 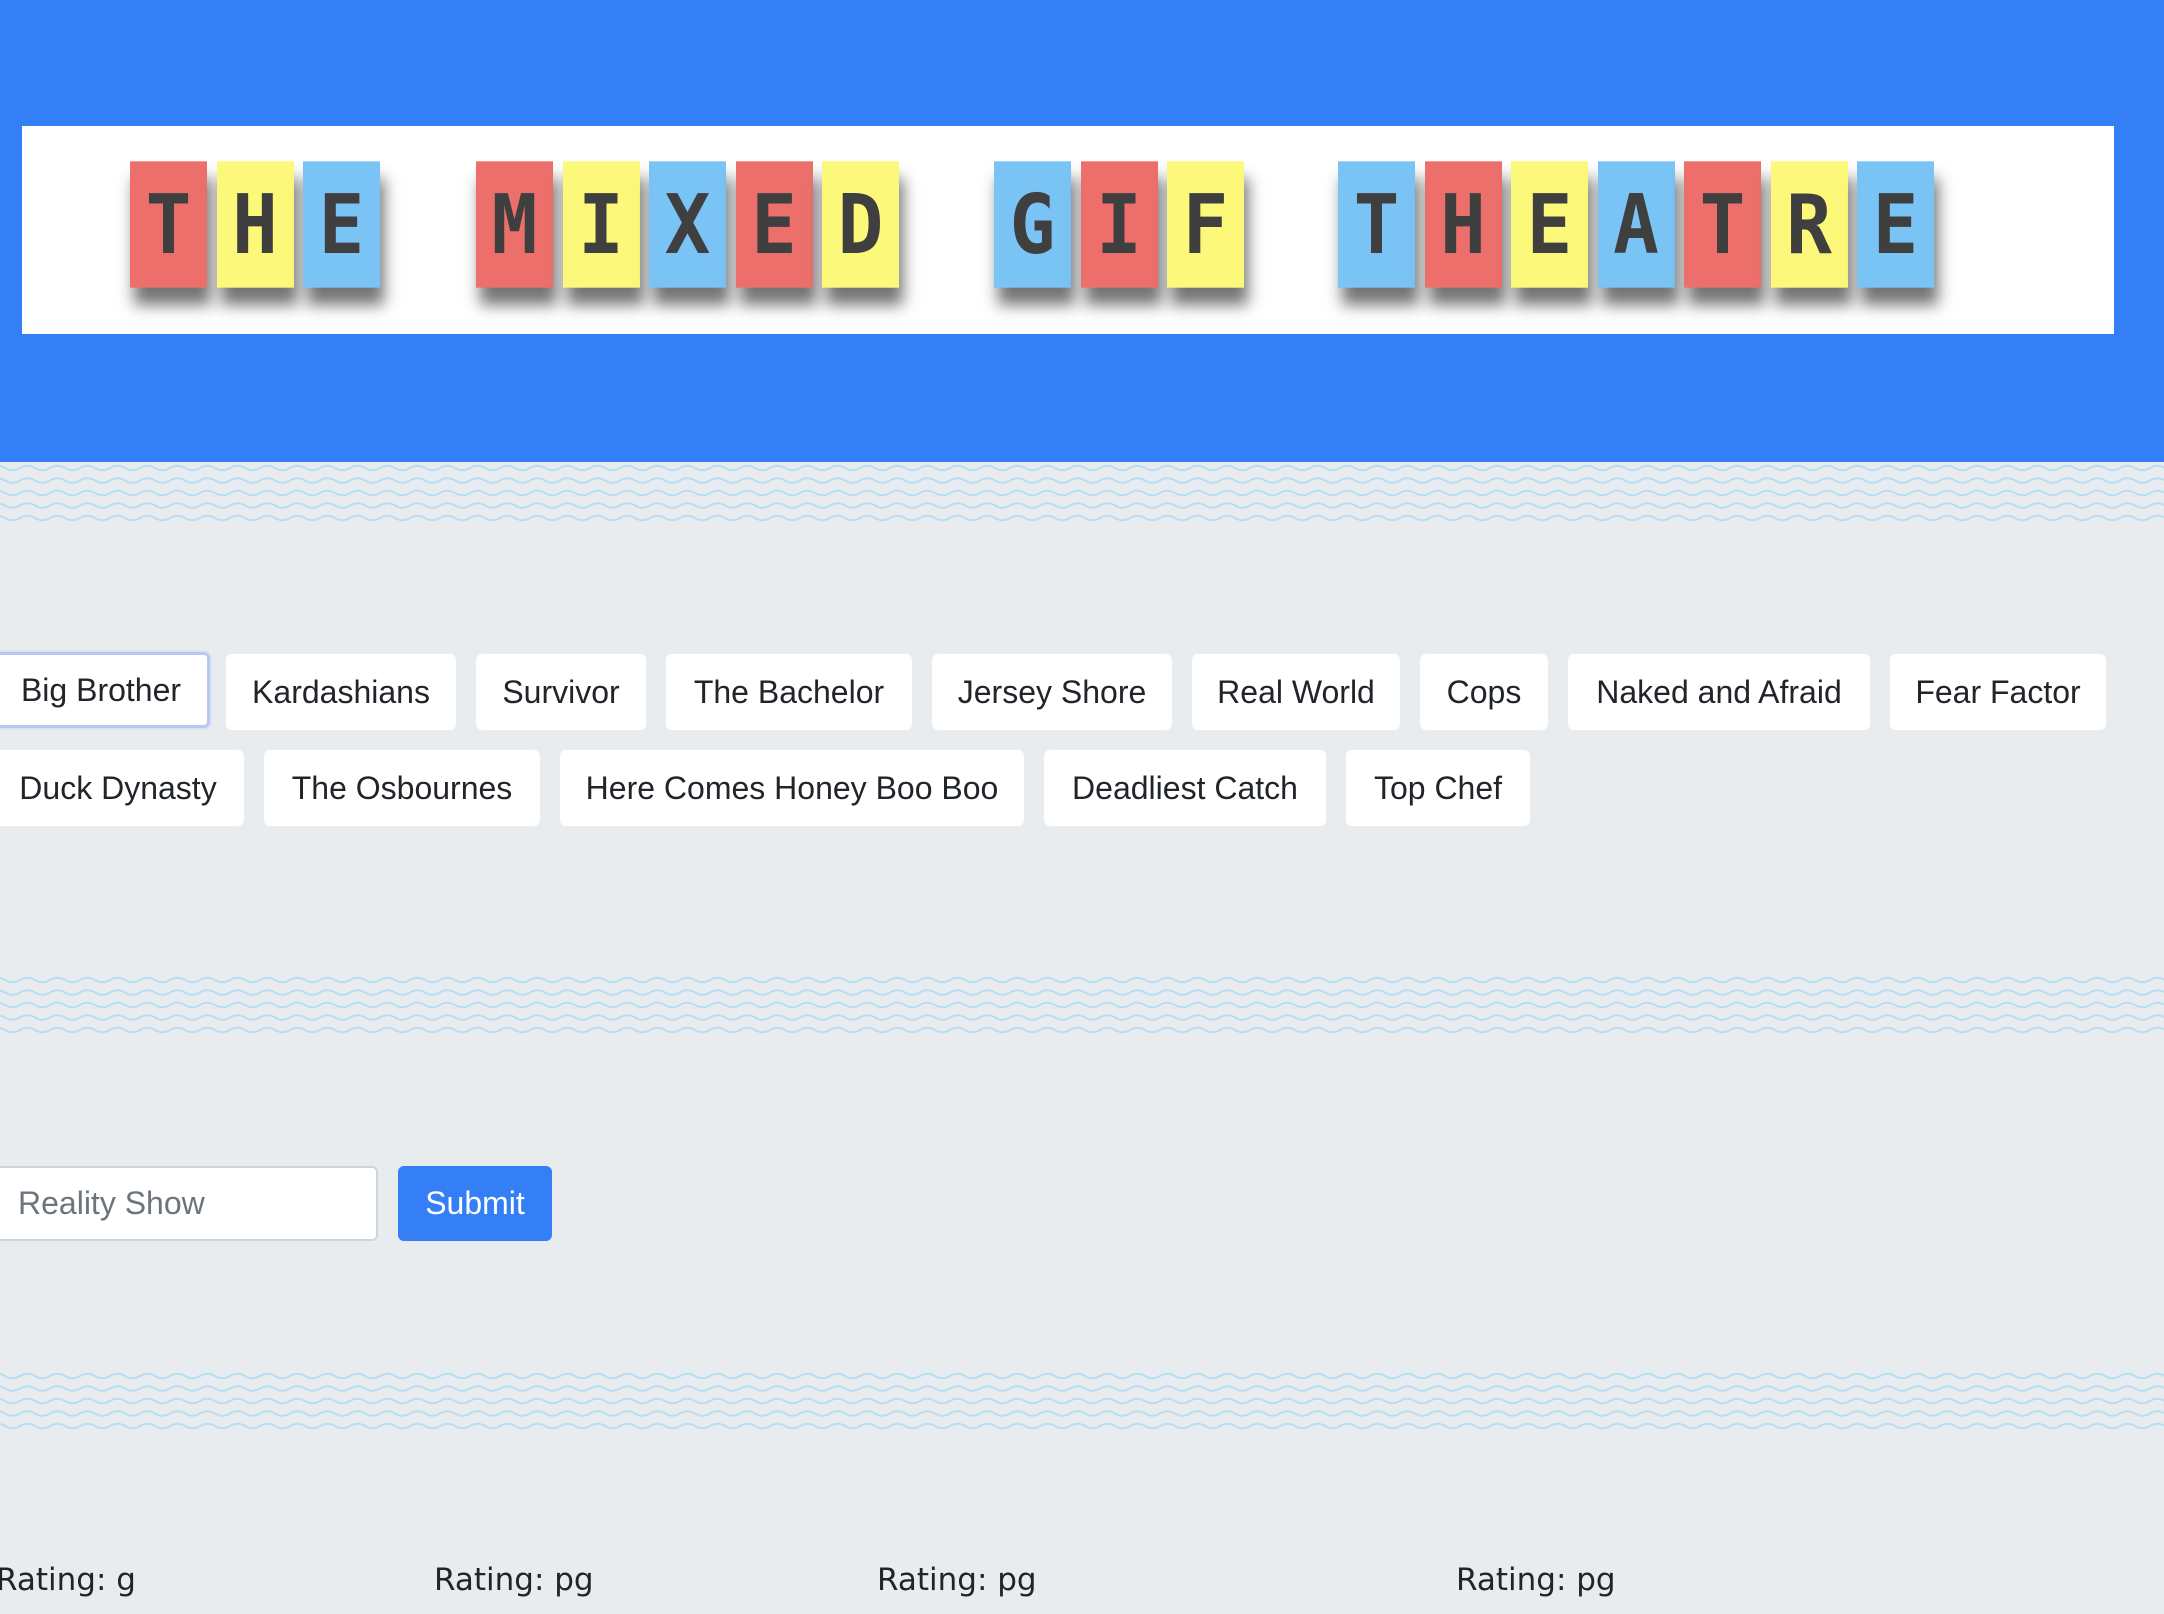 What do you see at coordinates (1032, 224) in the screenshot?
I see `banner-letter-tile: G` at bounding box center [1032, 224].